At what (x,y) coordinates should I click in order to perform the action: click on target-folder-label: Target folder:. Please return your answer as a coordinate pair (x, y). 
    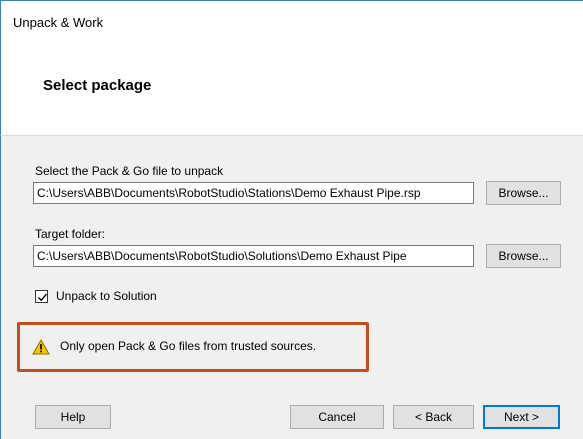
    Looking at the image, I should click on (70, 234).